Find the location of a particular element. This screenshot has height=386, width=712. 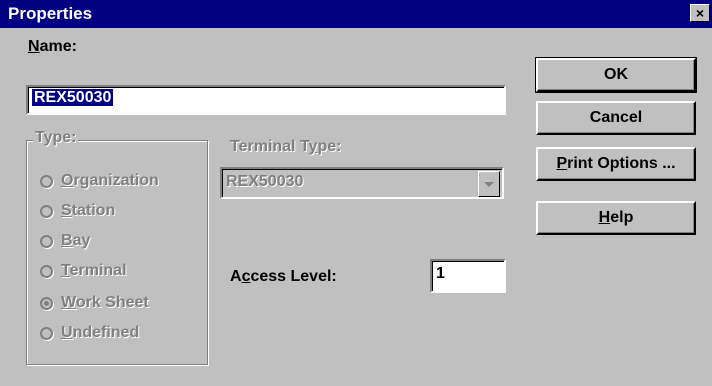

radio-bay: Bay is located at coordinates (65, 241).